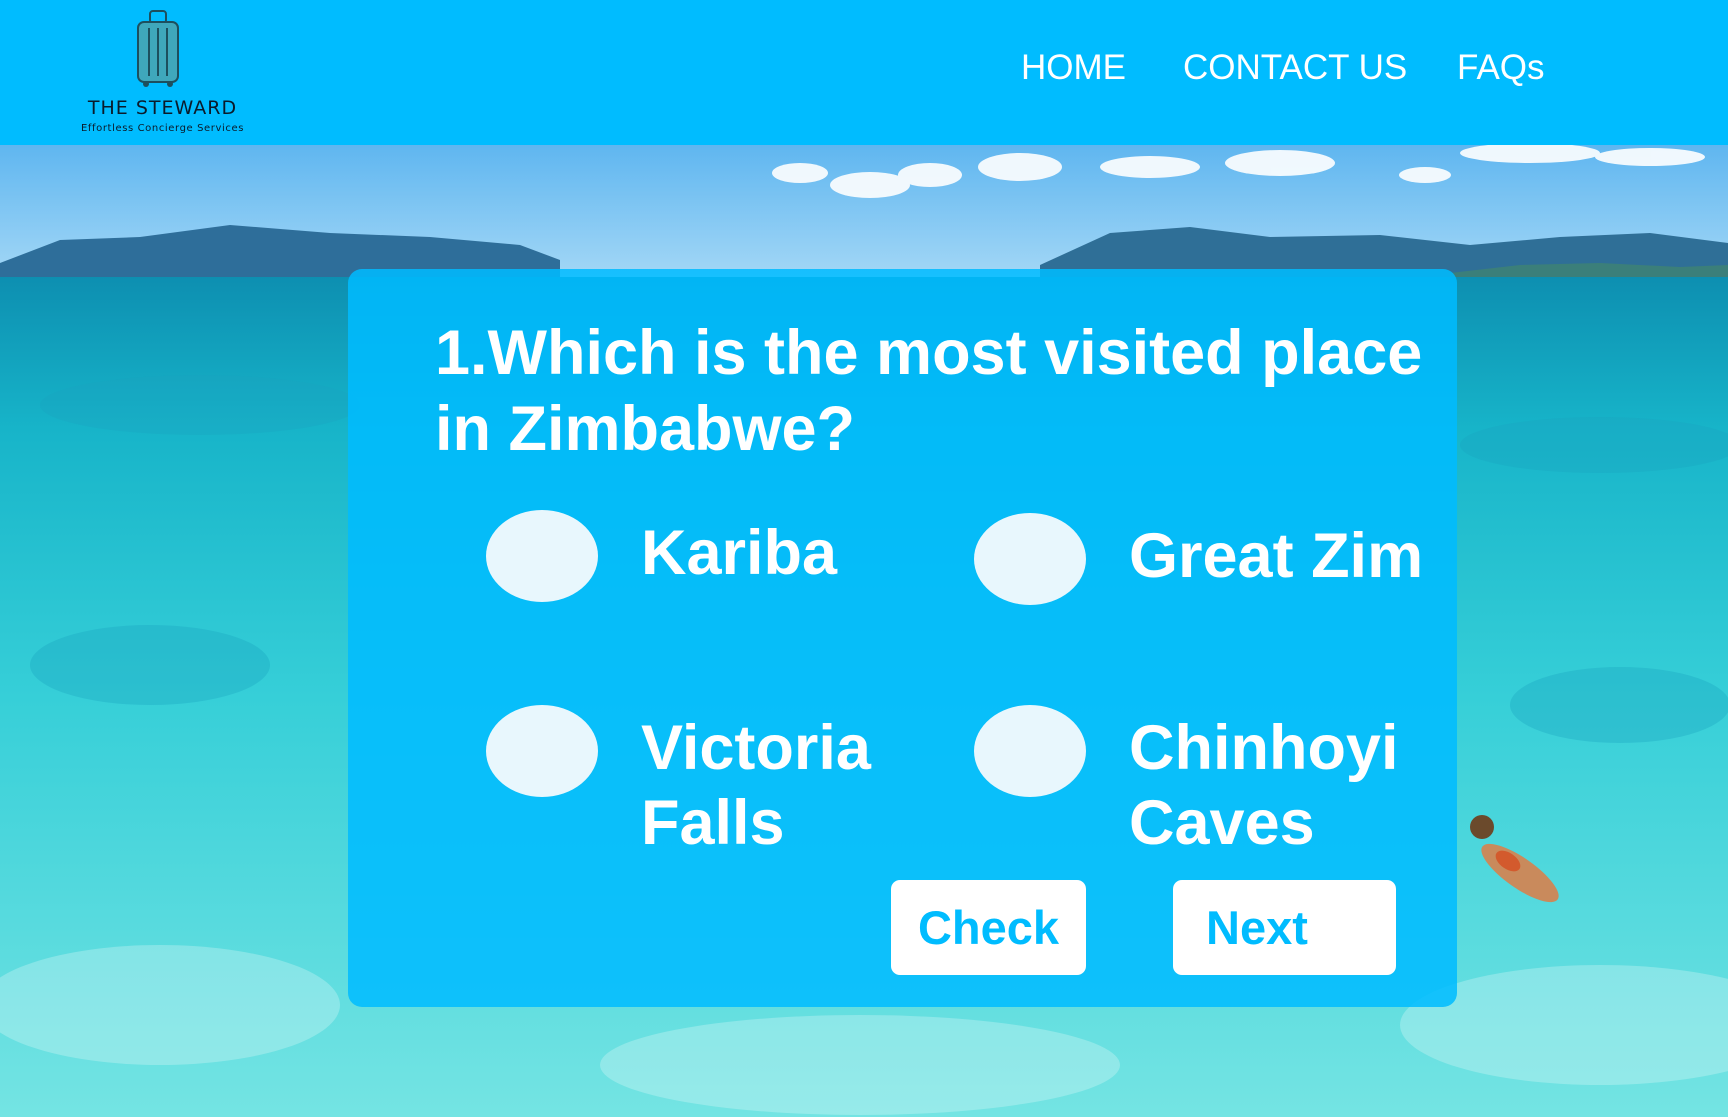 This screenshot has width=1728, height=1117. Describe the element at coordinates (1295, 68) in the screenshot. I see `nav-contact-us-link: CONTACT US` at that location.